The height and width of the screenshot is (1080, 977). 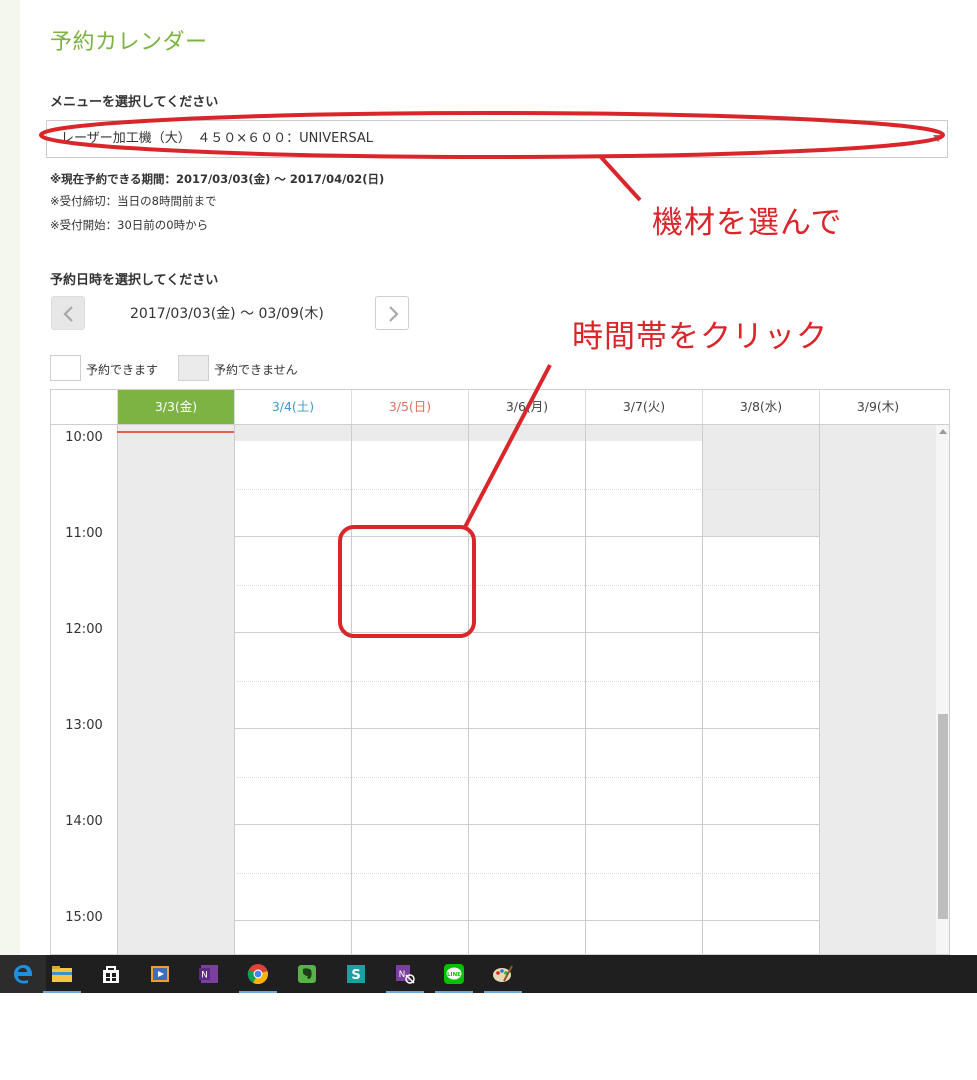 I want to click on taskbar-sway: S, so click(x=356, y=974).